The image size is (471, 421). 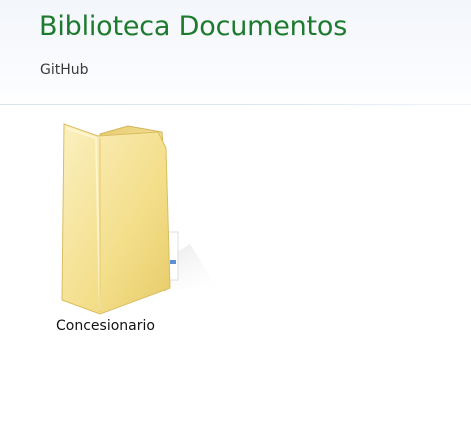 I want to click on library-title: Biblioteca Documentos, so click(x=193, y=26).